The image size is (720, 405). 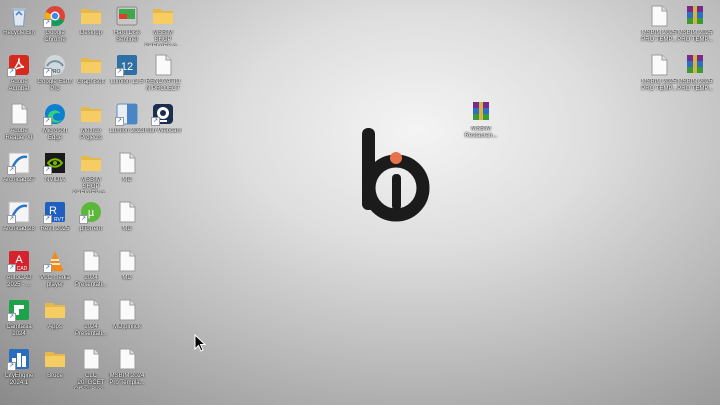 I want to click on clc-office-block-file-icon, so click(x=91, y=359).